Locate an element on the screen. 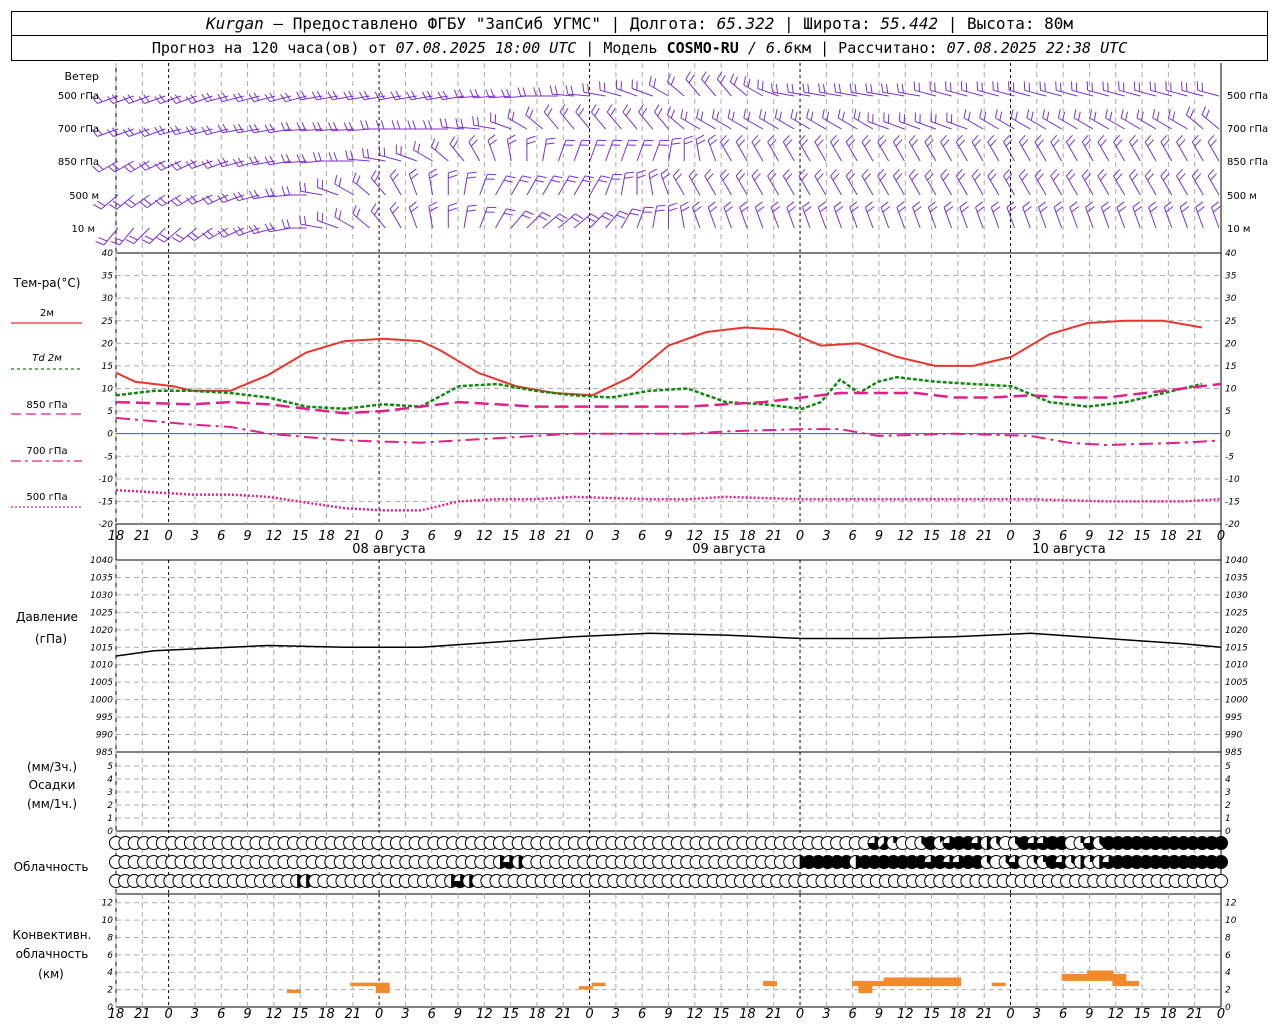 The image size is (1280, 1024). convective-cloud-bar is located at coordinates (770, 983).